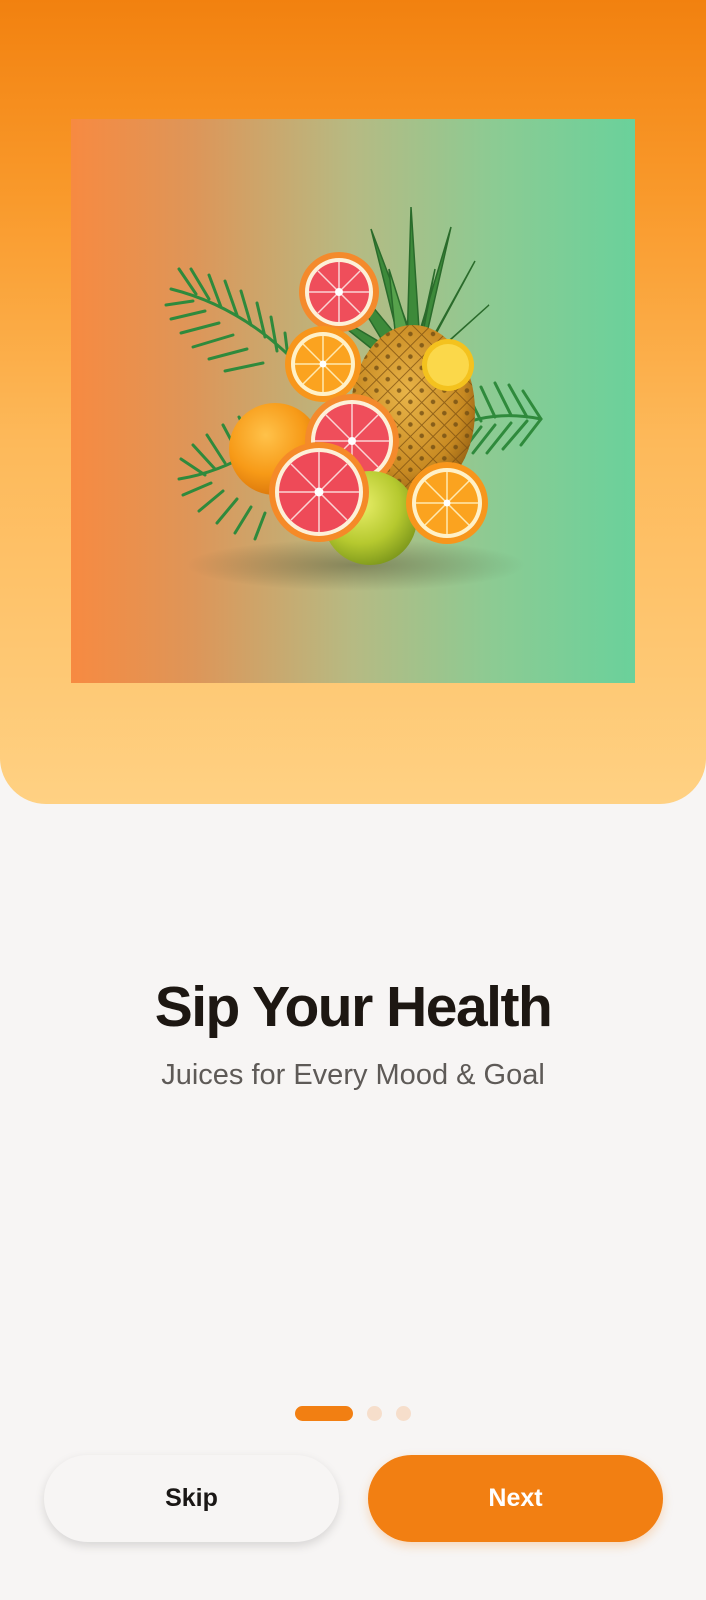 This screenshot has height=1600, width=706. I want to click on onboarding-title: Sip Your Health, so click(353, 1007).